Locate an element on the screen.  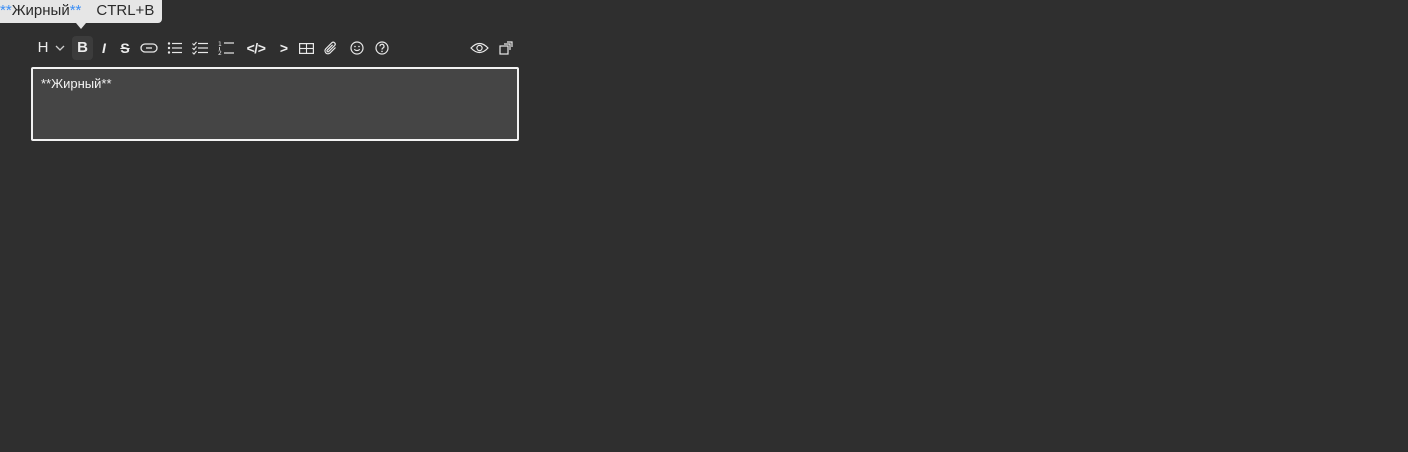
editor-content: **Жирный** is located at coordinates (76, 84).